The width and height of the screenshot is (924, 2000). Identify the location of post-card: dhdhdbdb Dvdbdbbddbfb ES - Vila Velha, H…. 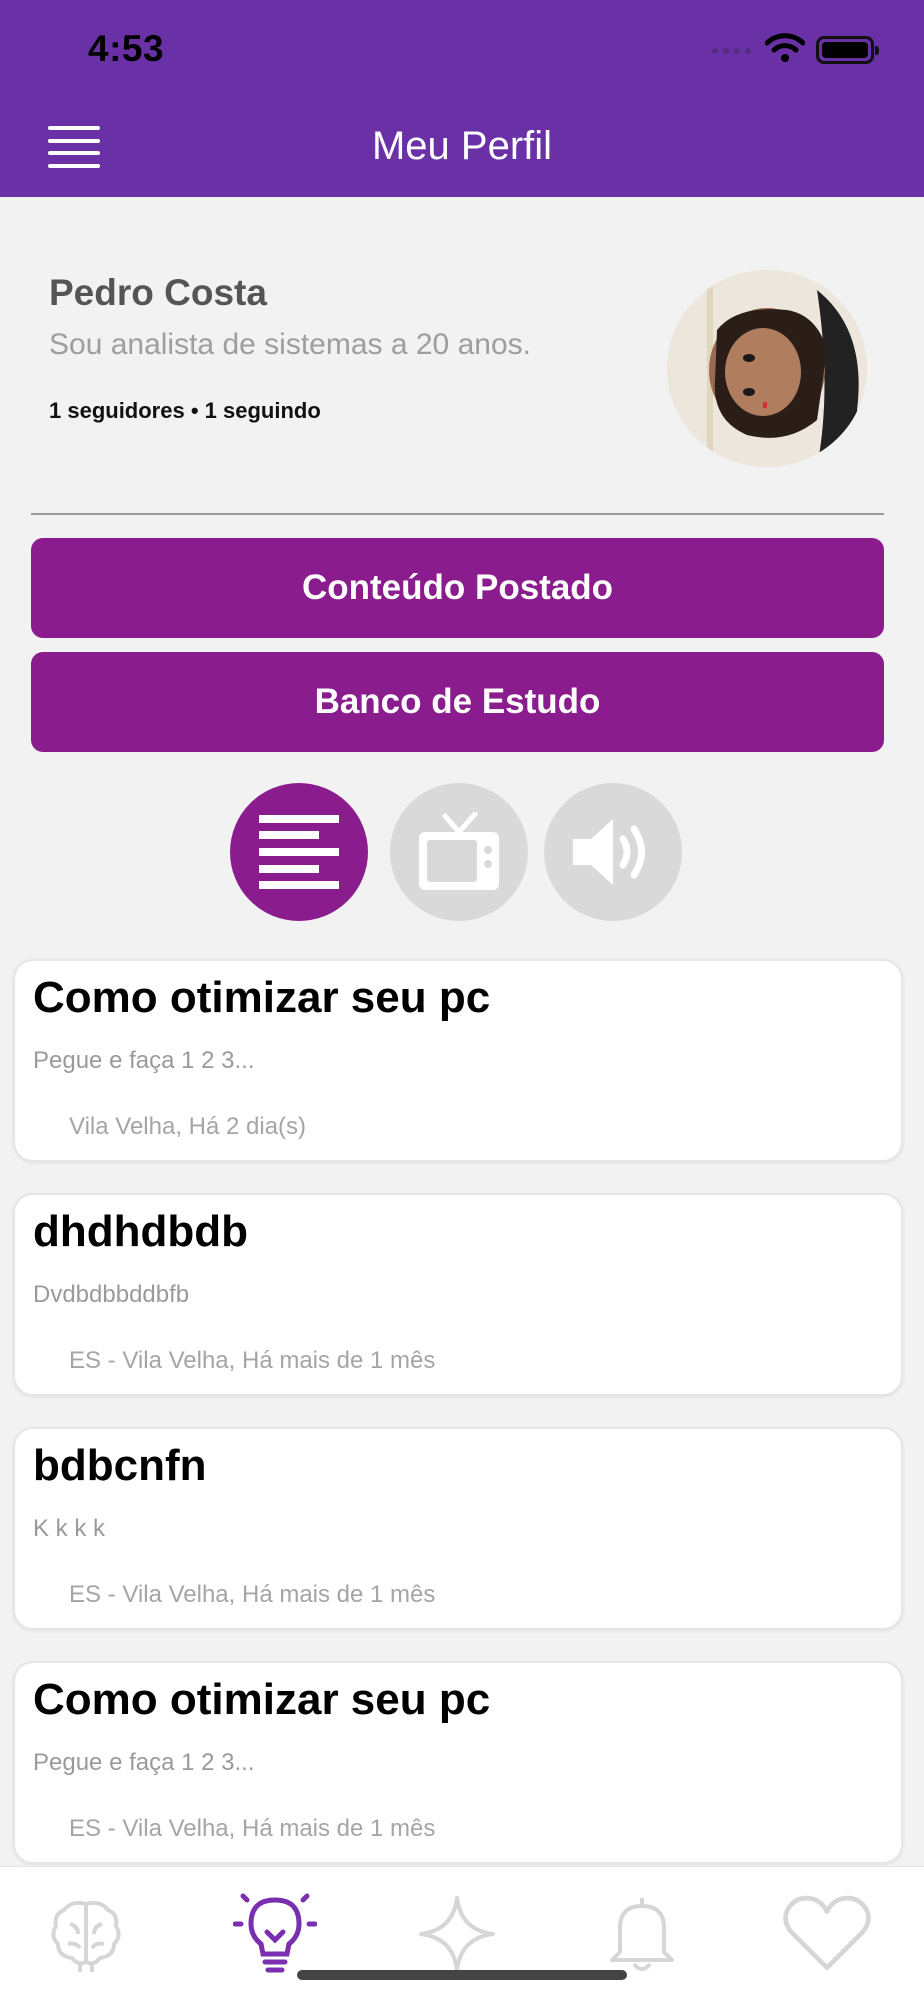
(458, 1294).